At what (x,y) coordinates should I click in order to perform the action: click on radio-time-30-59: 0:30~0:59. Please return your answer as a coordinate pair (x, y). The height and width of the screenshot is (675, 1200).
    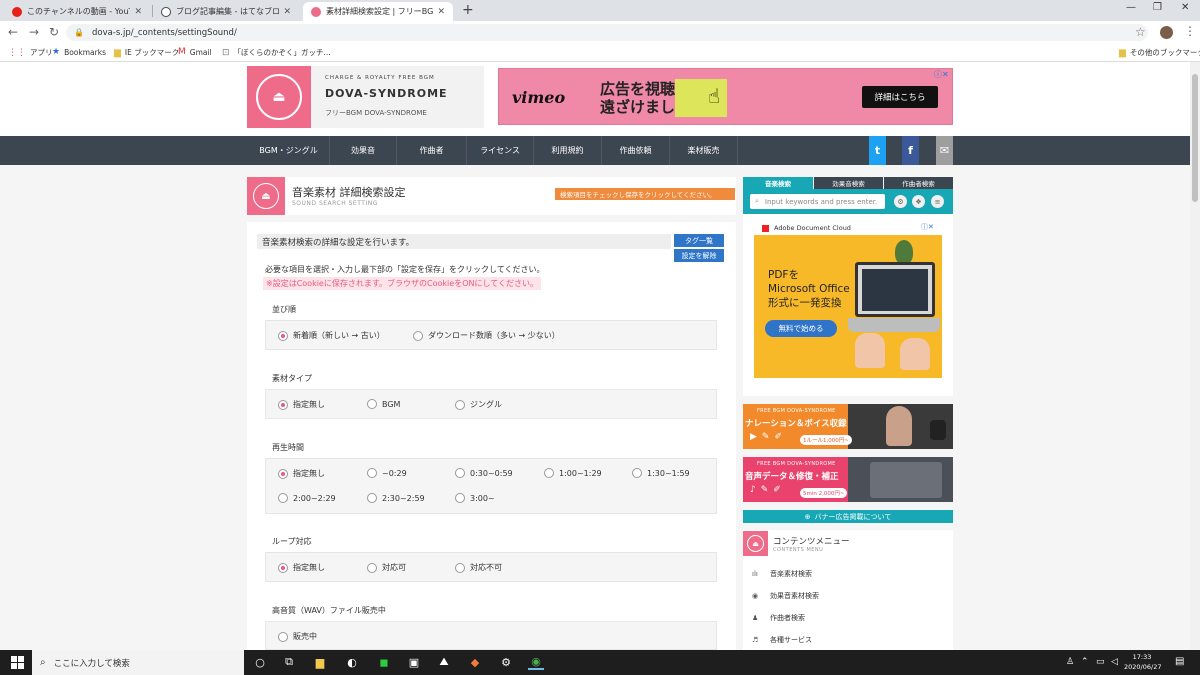
    Looking at the image, I should click on (484, 473).